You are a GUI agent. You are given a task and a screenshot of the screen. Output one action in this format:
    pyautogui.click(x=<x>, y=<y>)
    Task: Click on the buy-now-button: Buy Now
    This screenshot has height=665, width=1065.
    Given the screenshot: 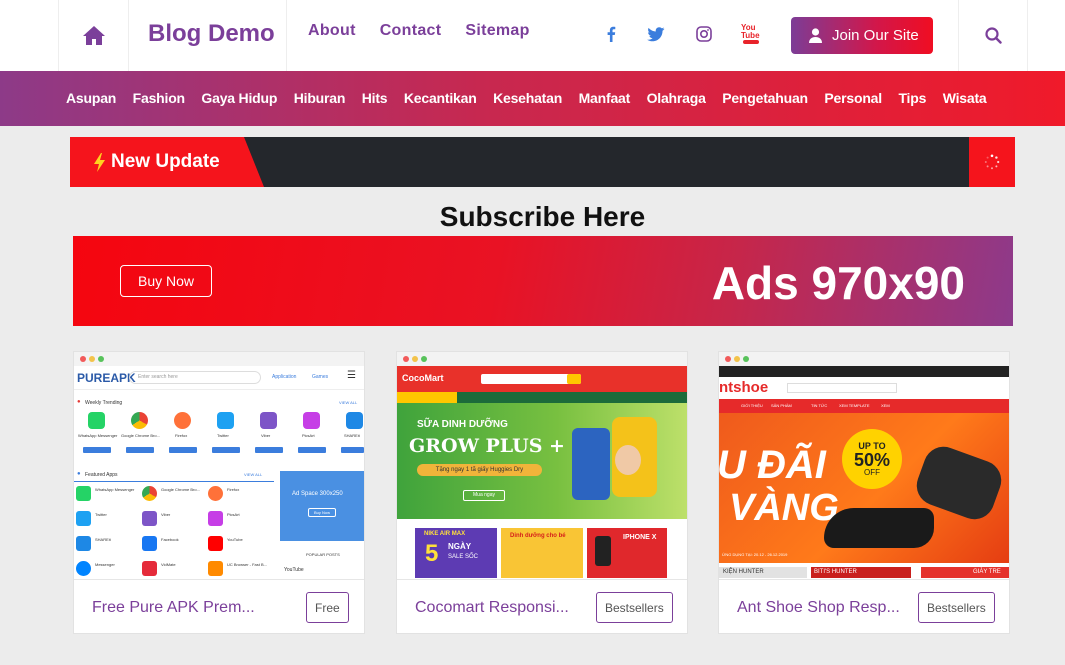 What is the action you would take?
    pyautogui.click(x=166, y=281)
    